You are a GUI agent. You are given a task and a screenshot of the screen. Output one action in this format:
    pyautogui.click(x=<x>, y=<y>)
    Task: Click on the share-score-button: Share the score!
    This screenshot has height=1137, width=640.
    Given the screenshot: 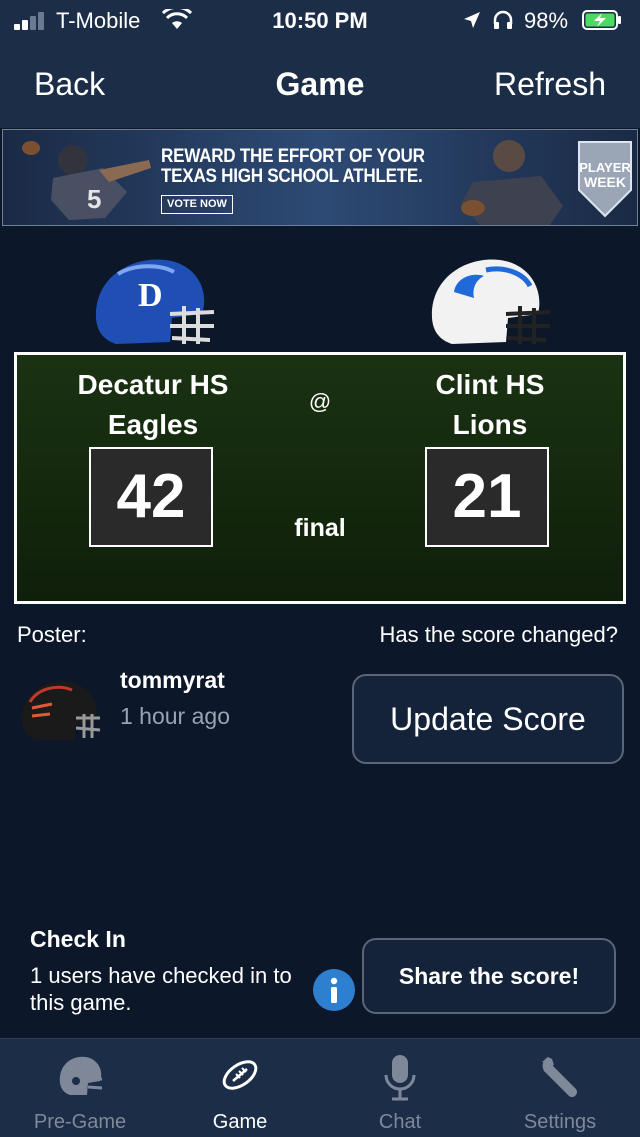 What is the action you would take?
    pyautogui.click(x=489, y=976)
    